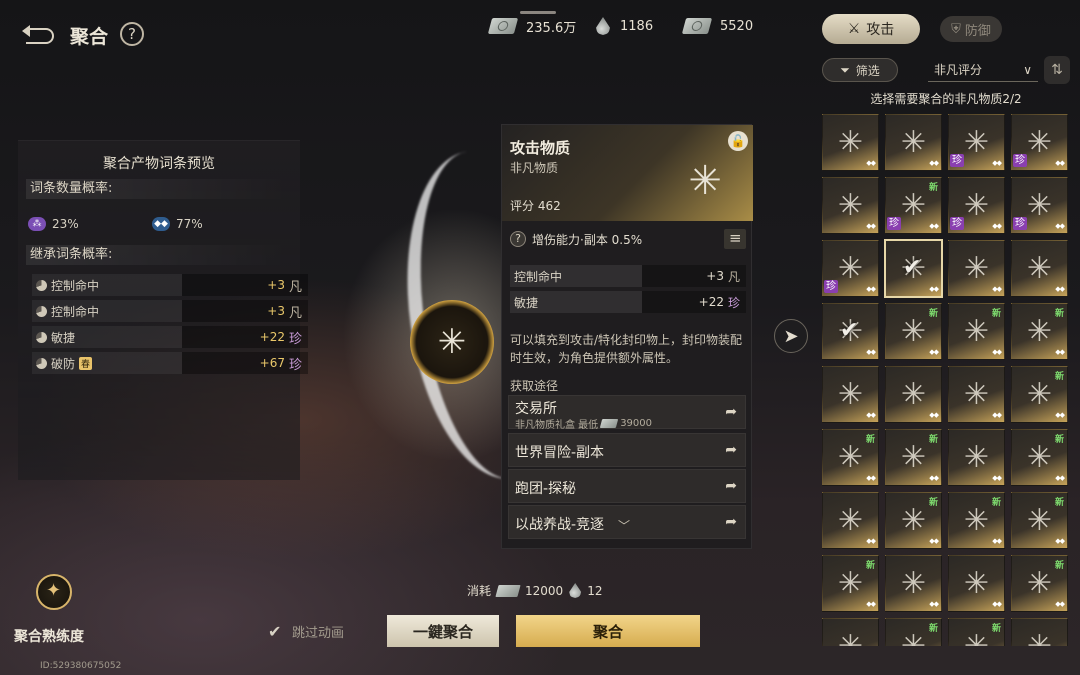 The image size is (1080, 675). Describe the element at coordinates (535, 206) in the screenshot. I see `item-score: 评分 462` at that location.